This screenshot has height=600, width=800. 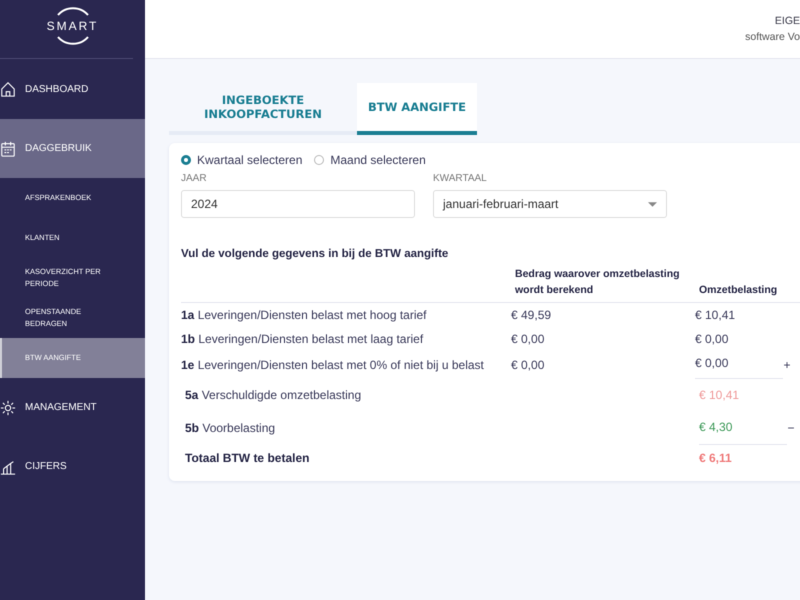 What do you see at coordinates (298, 204) in the screenshot?
I see `year-field: 2024` at bounding box center [298, 204].